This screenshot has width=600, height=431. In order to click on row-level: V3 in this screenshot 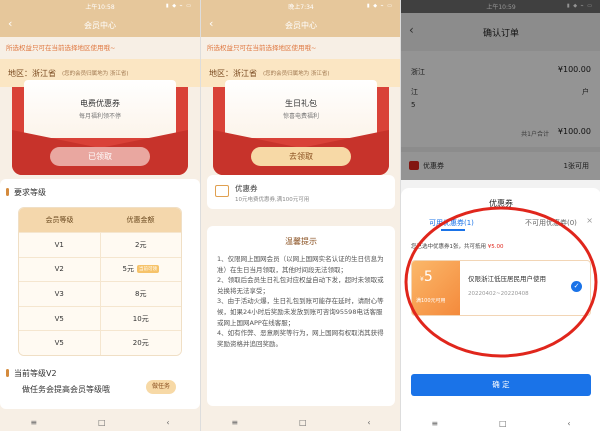, I will do `click(60, 294)`.